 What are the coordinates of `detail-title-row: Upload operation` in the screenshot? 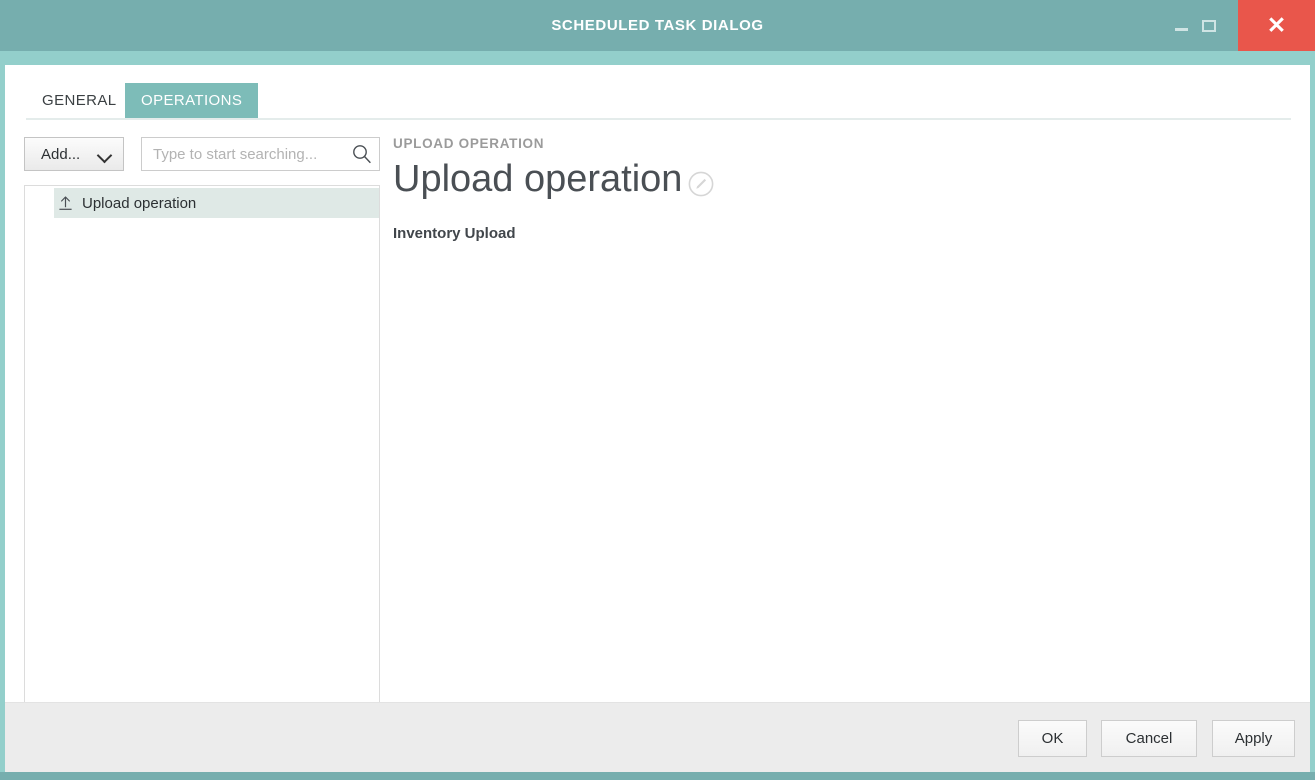 It's located at (843, 178).